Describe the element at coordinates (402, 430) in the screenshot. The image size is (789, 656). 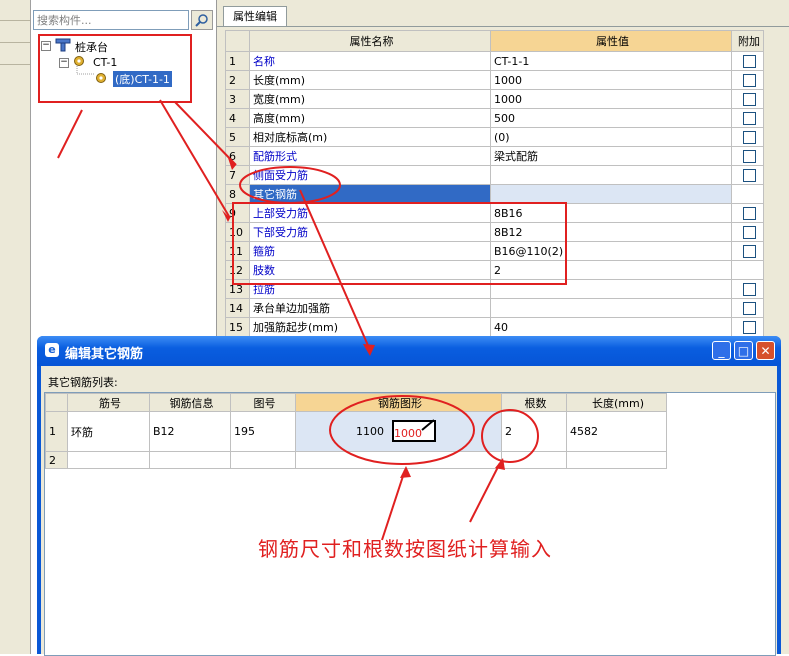
I see `annotation-circle-shape` at that location.